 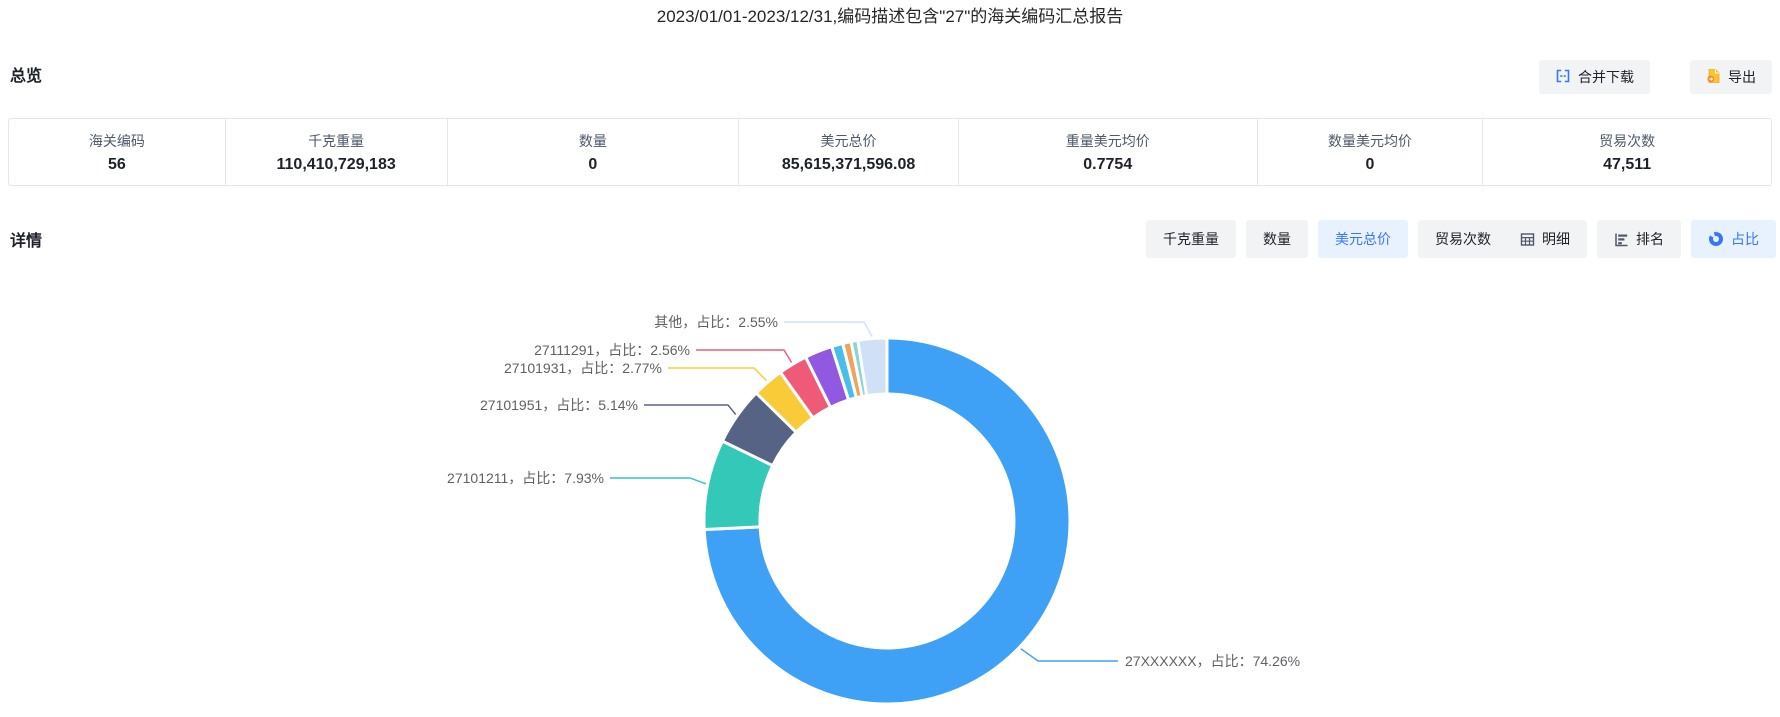 I want to click on segment-label-27101951: 27101951，占比：5.14%, so click(x=559, y=405).